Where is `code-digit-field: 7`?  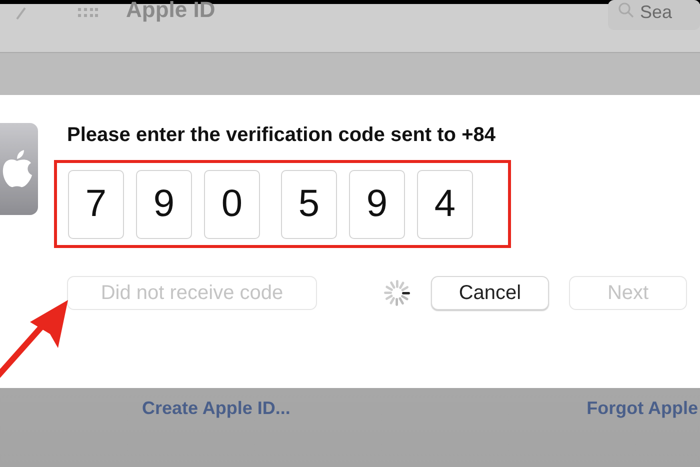 code-digit-field: 7 is located at coordinates (96, 204).